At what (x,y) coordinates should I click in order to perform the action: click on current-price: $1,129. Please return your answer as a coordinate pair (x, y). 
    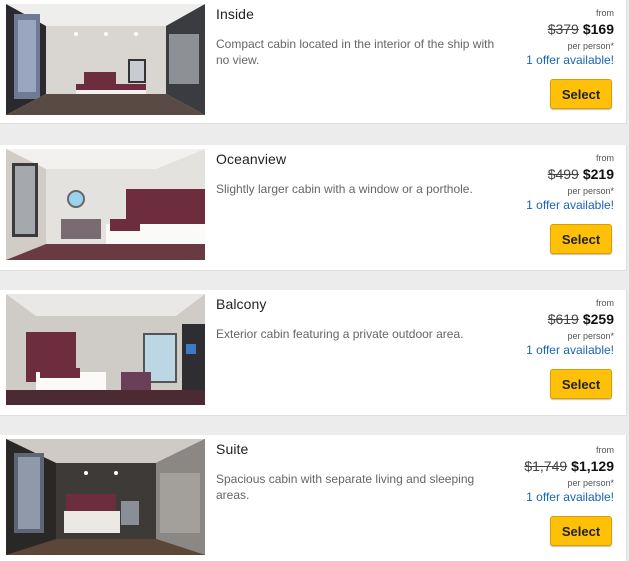
    Looking at the image, I should click on (592, 466).